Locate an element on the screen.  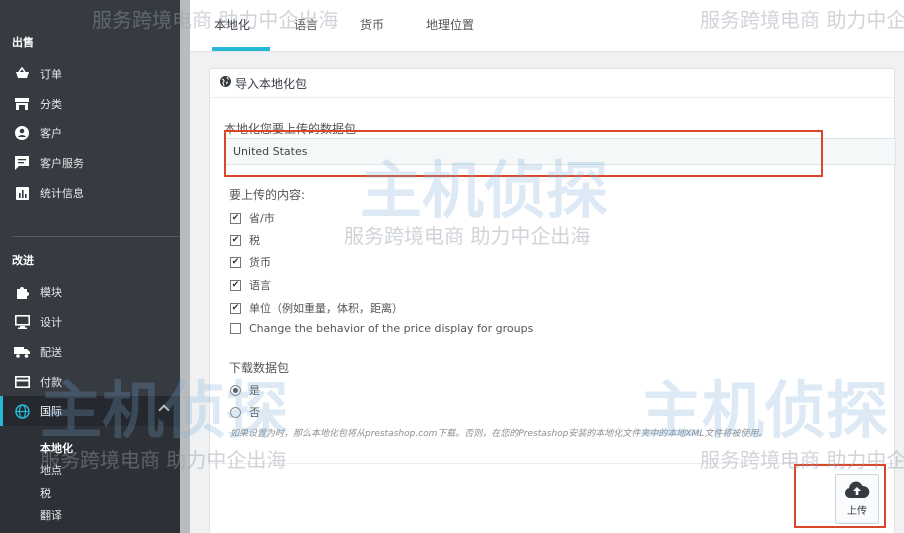
sidebar-divider is located at coordinates (96, 236).